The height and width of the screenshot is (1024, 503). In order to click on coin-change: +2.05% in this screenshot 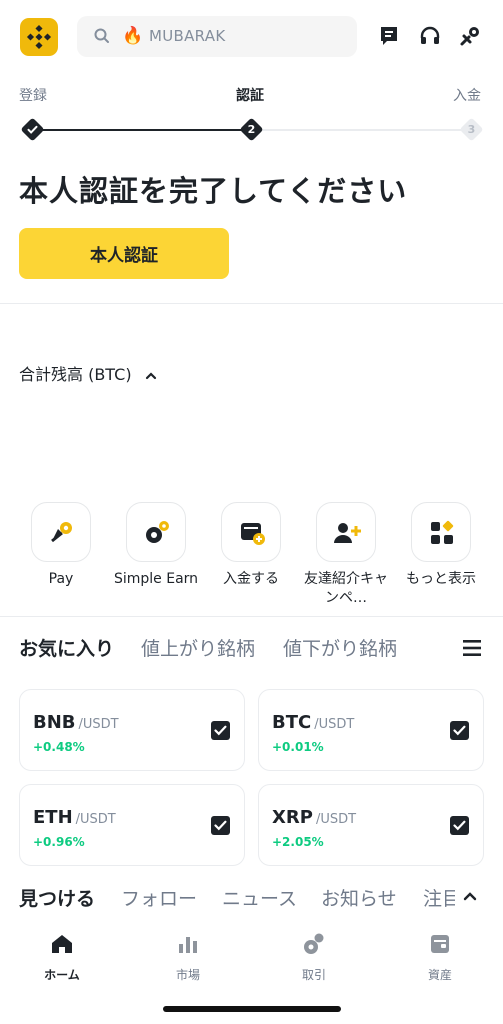, I will do `click(298, 842)`.